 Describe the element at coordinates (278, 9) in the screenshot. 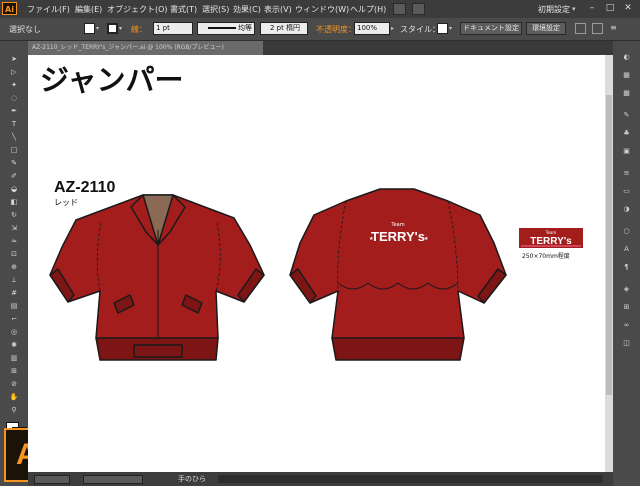

I see `menu-view: 表示(V)` at that location.